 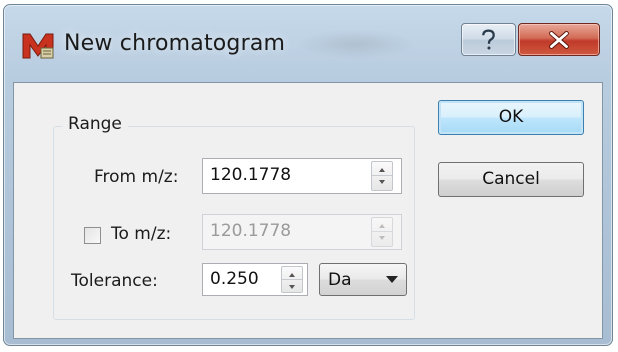 I want to click on to-mz-increment-button, so click(x=382, y=225).